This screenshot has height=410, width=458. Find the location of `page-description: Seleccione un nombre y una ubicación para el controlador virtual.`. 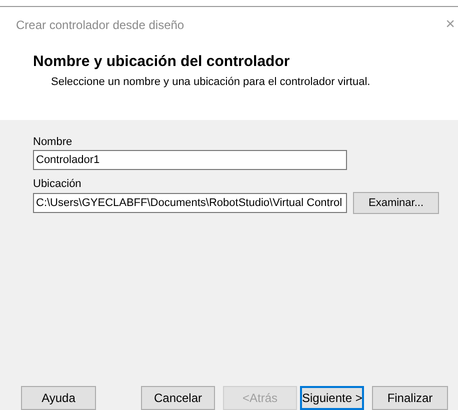

page-description: Seleccione un nombre y una ubicación para el controlador virtual. is located at coordinates (211, 82).